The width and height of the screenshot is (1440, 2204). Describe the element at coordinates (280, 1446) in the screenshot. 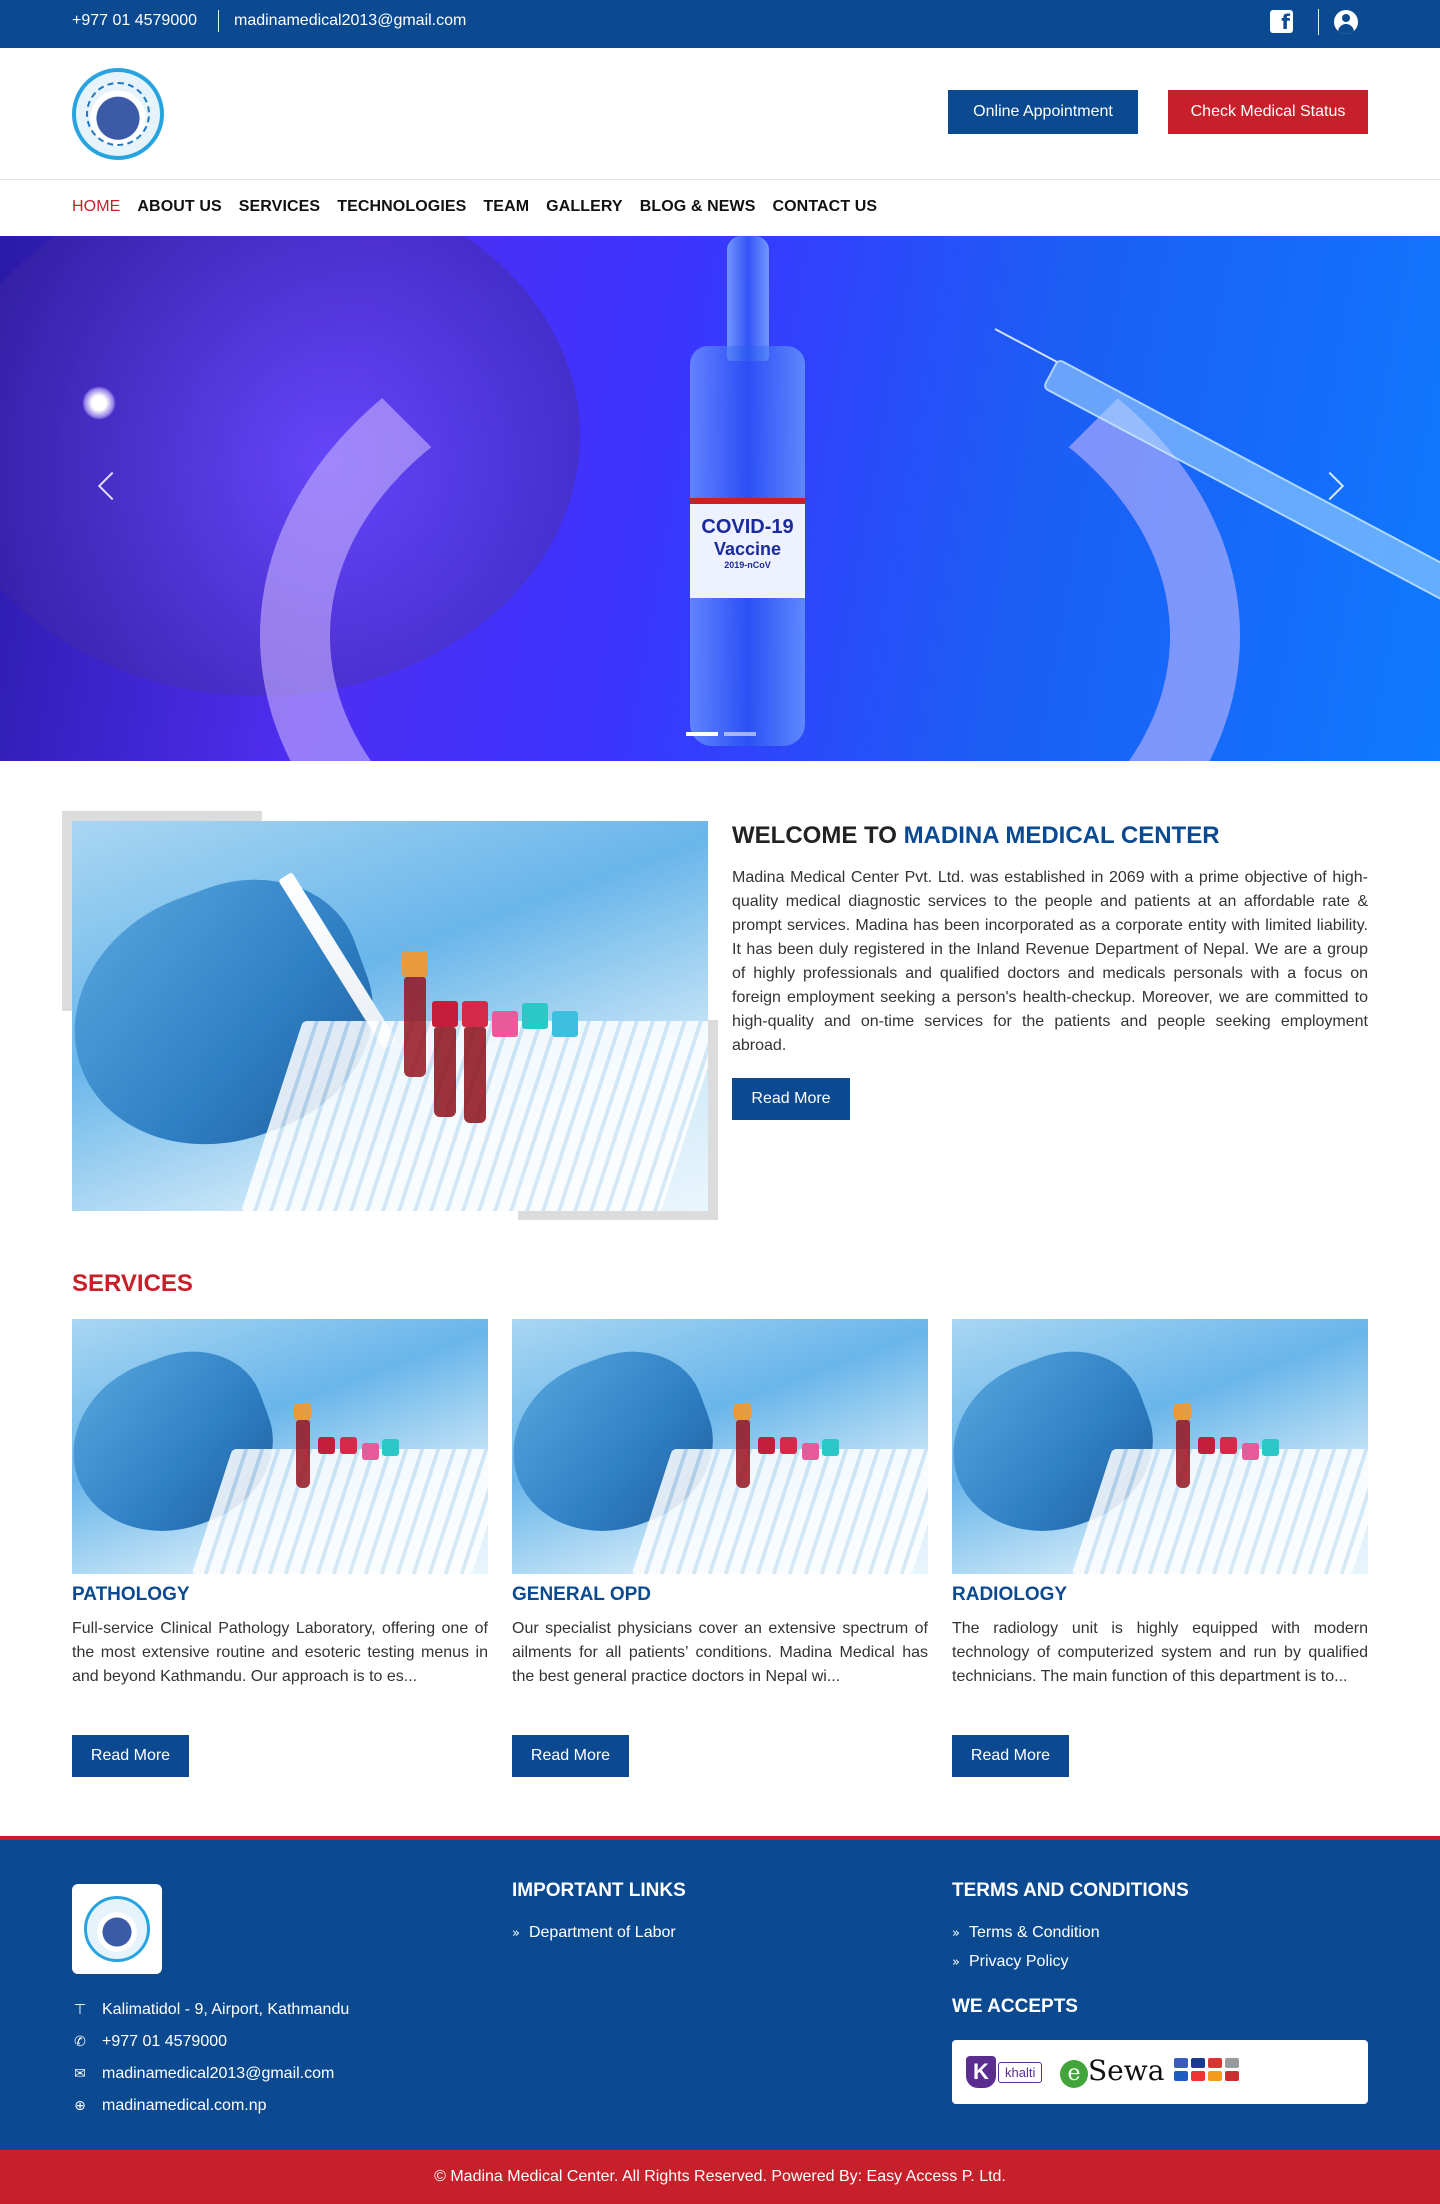

I see `service-image-pathology` at that location.